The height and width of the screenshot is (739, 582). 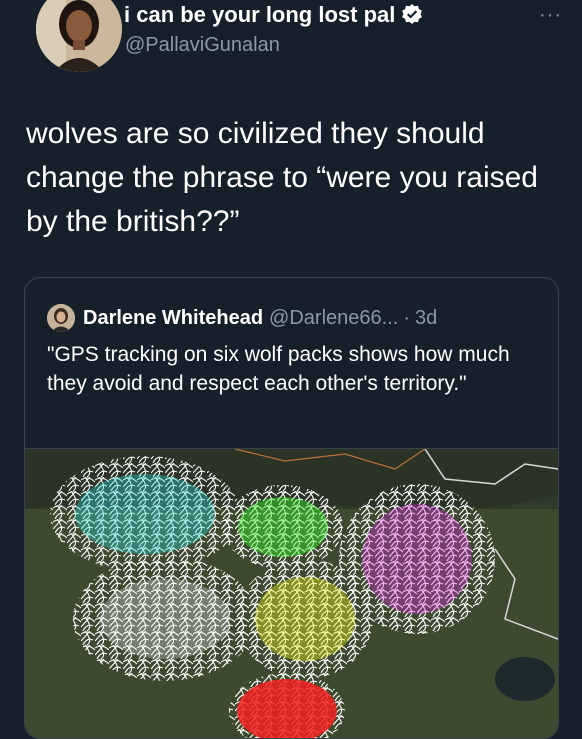 I want to click on yellow-pack-territory, so click(x=305, y=619).